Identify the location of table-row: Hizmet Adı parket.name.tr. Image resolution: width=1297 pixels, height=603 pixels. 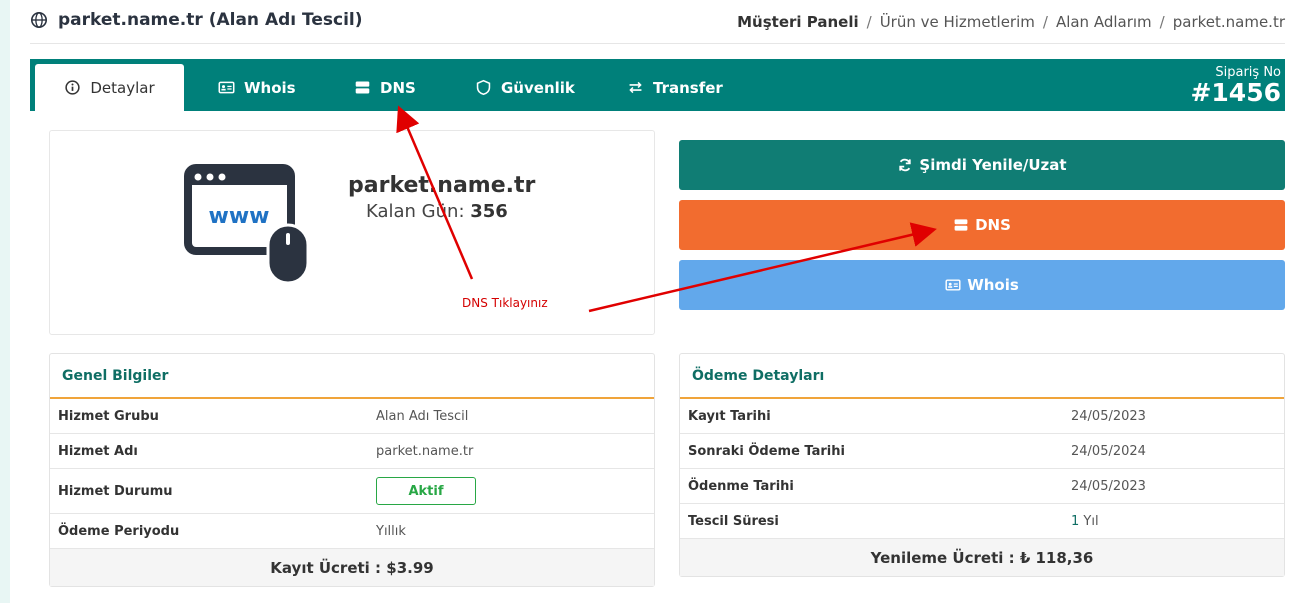
(352, 451).